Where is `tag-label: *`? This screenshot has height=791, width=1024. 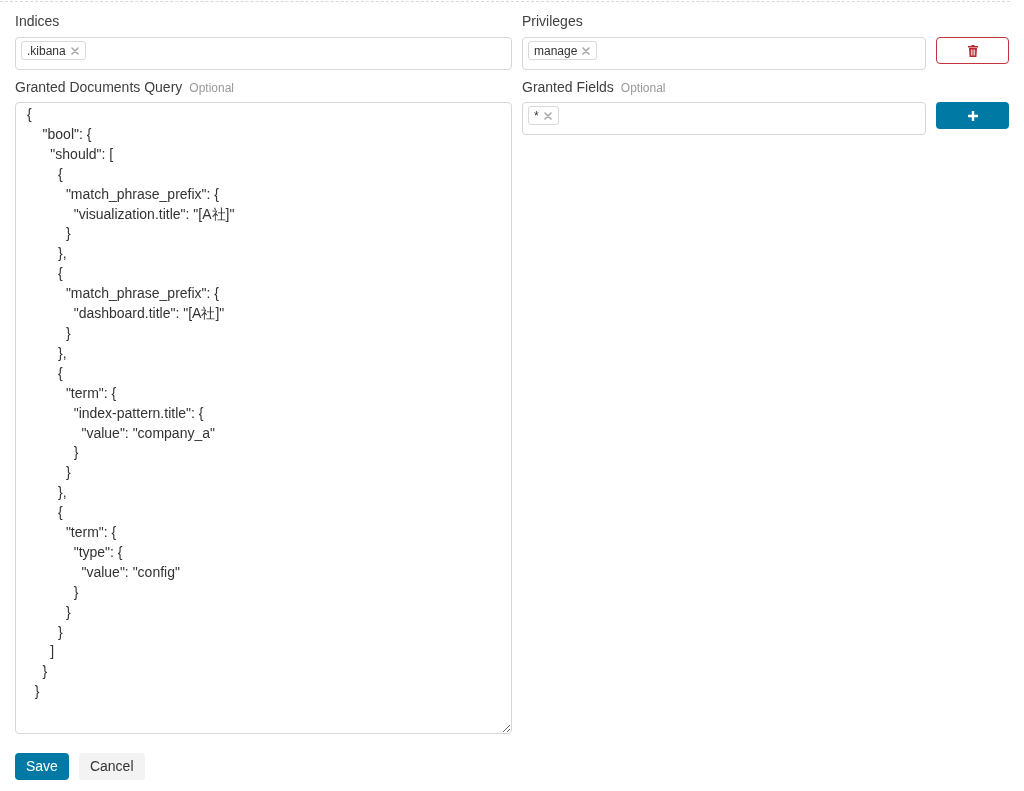 tag-label: * is located at coordinates (536, 115).